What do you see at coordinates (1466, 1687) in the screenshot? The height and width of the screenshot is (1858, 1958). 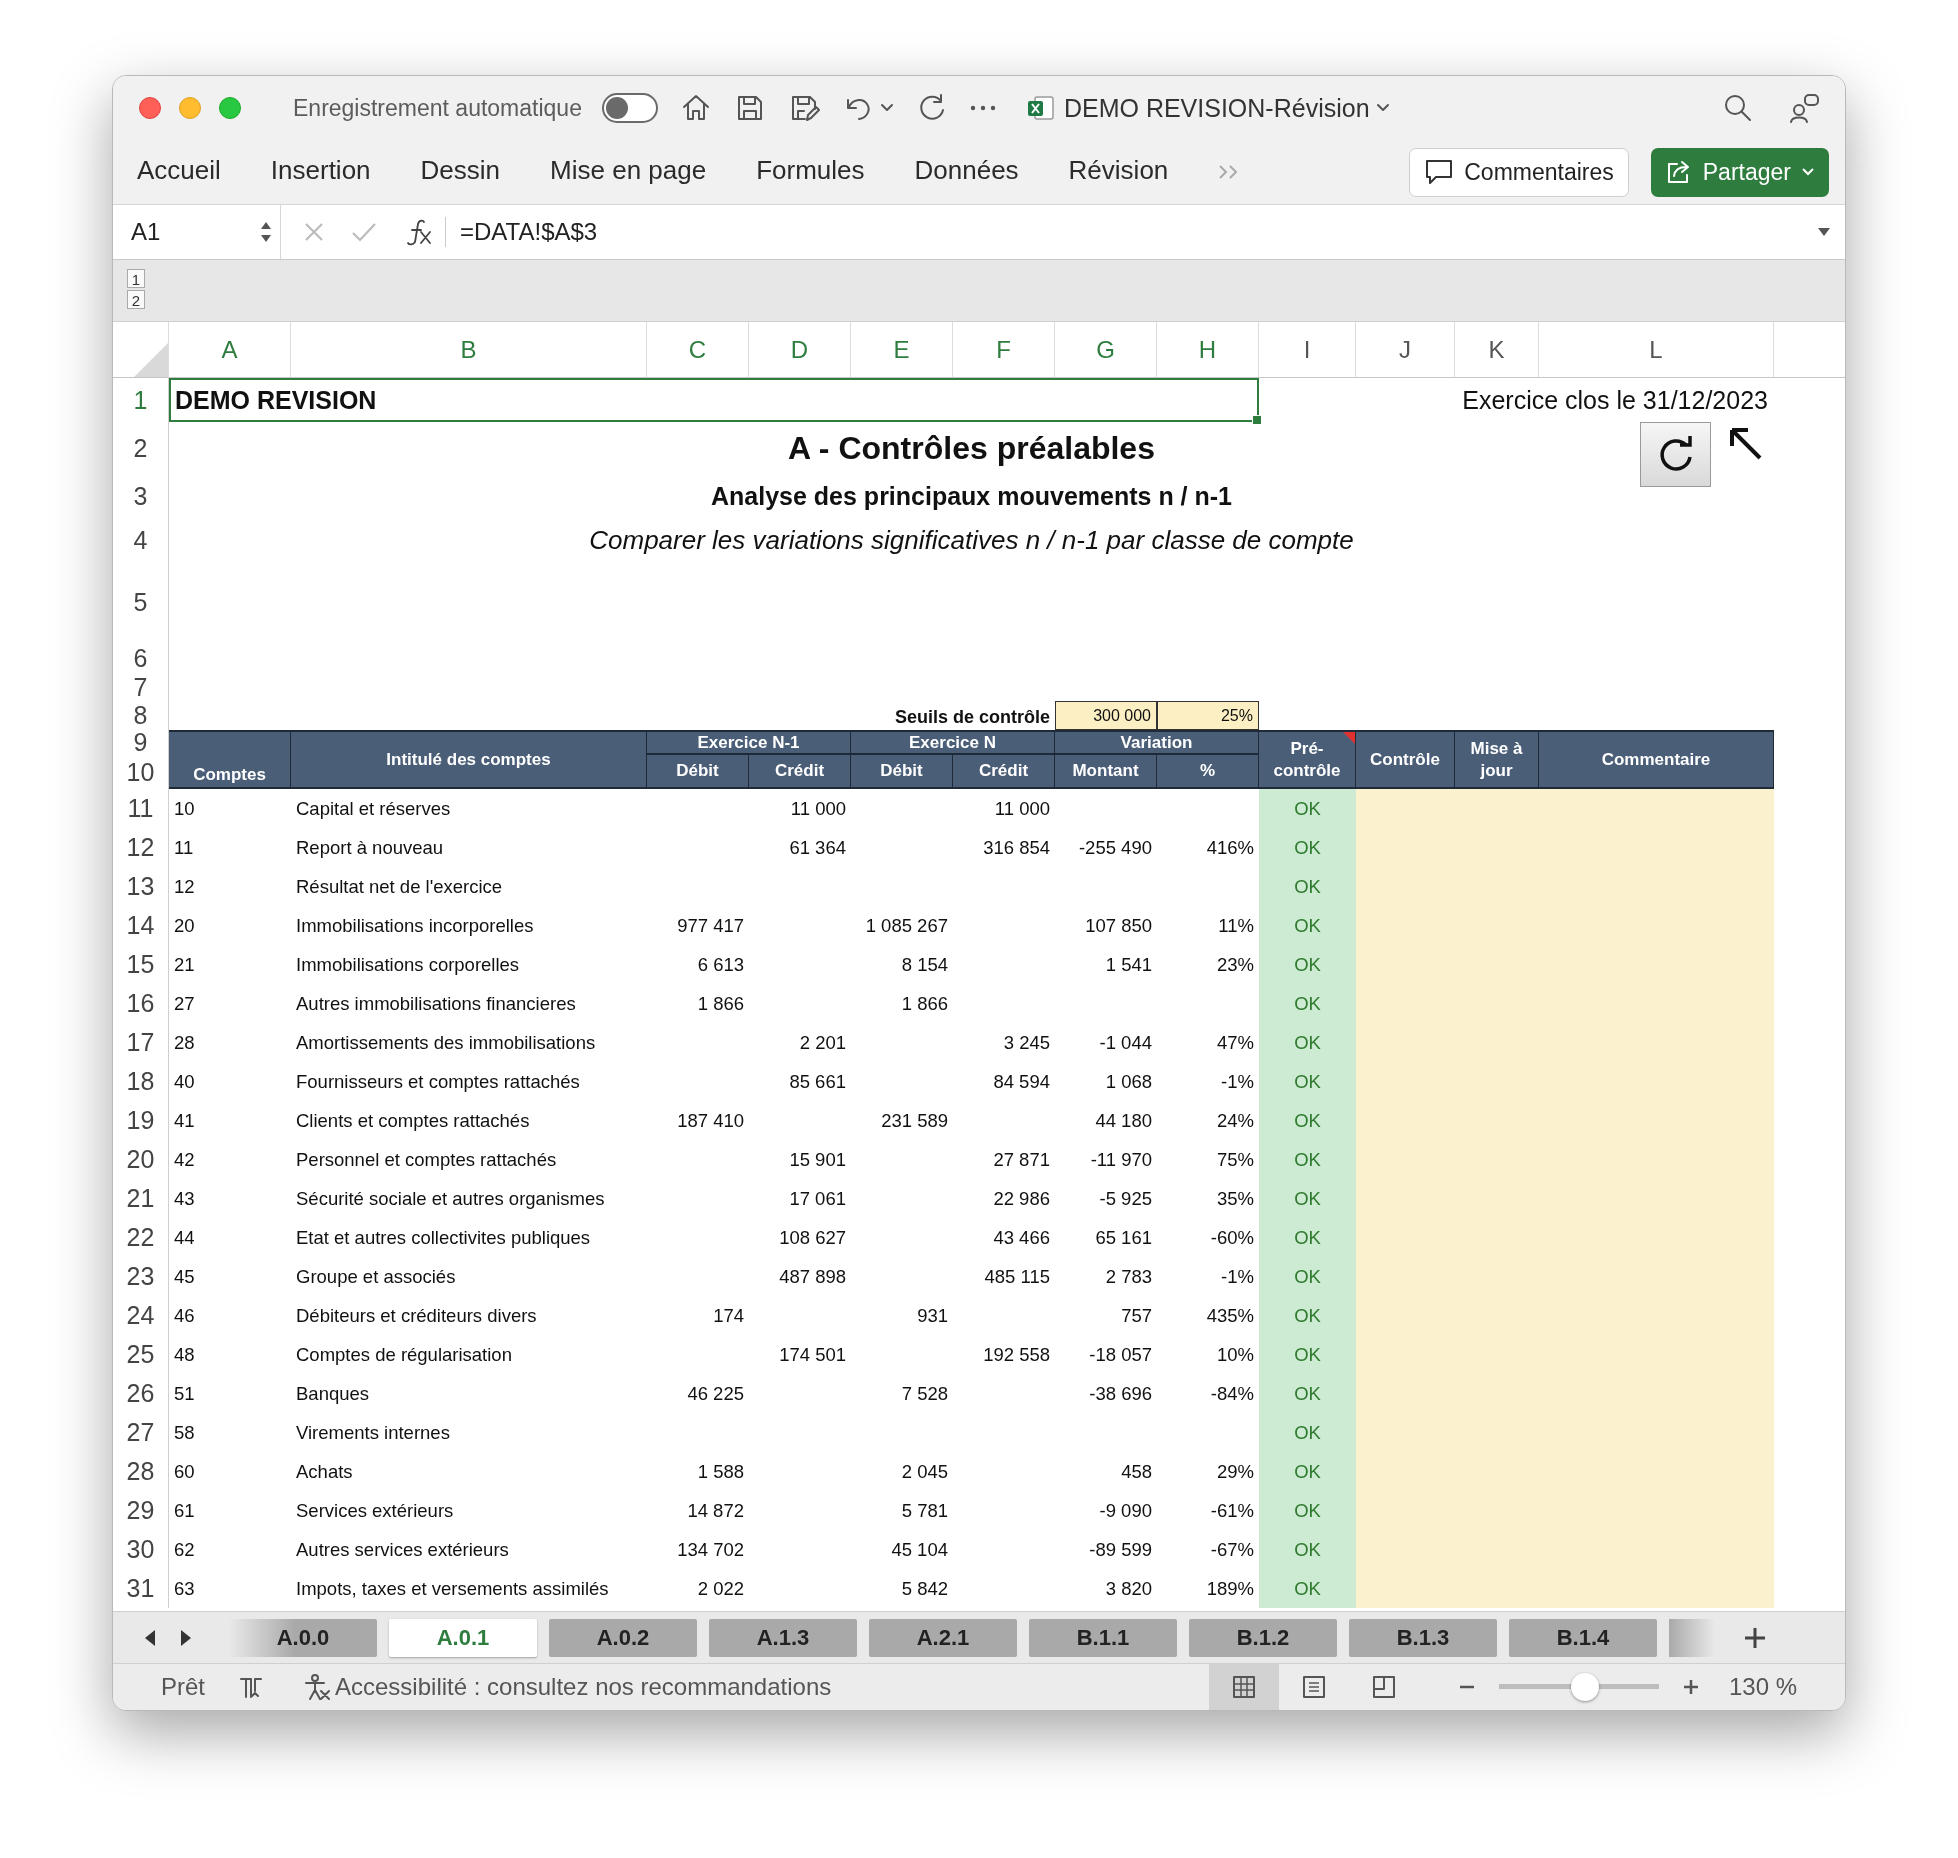 I see `minus-icon` at bounding box center [1466, 1687].